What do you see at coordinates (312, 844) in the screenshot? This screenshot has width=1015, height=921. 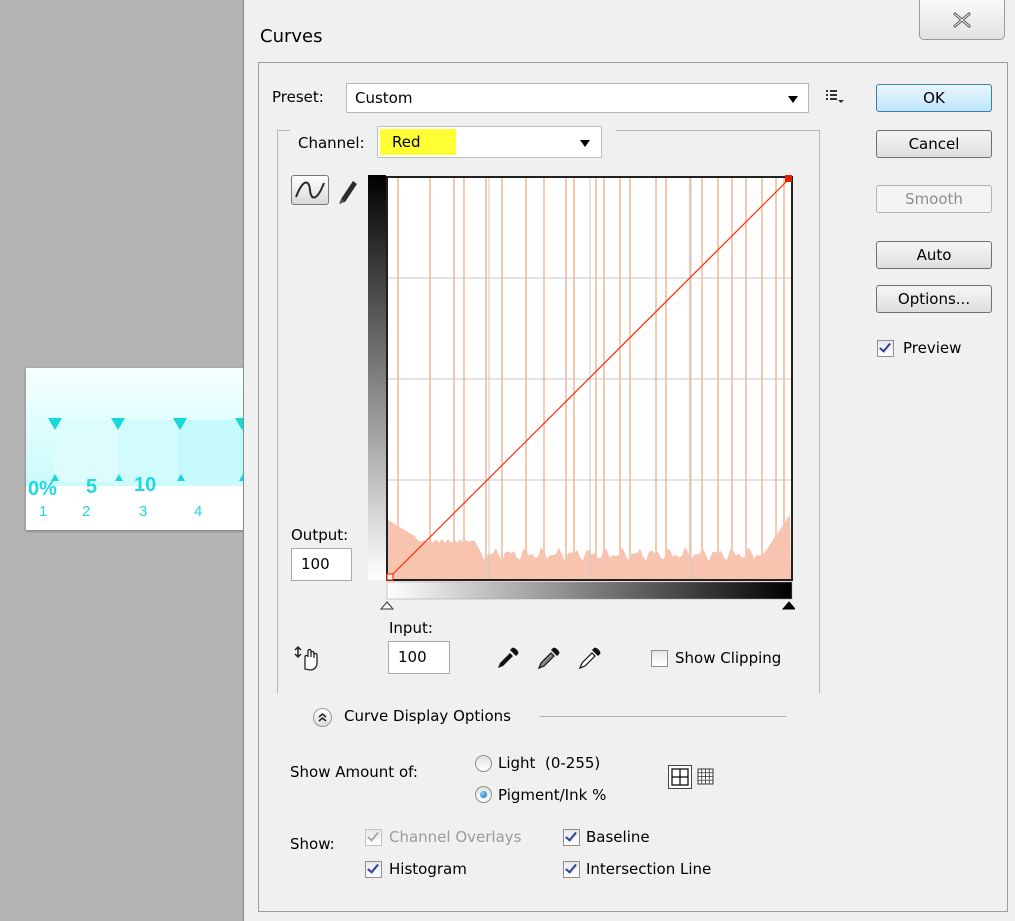 I see `show-label: Show:` at bounding box center [312, 844].